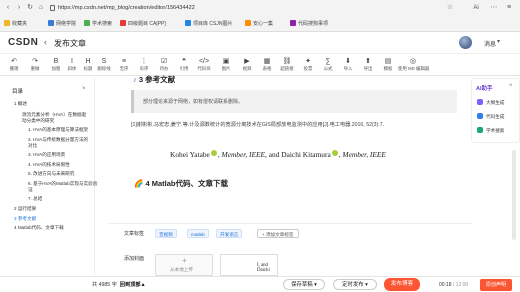 The width and height of the screenshot is (520, 292). Describe the element at coordinates (15, 24) in the screenshot. I see `bookmark-item: 收藏夹` at that location.